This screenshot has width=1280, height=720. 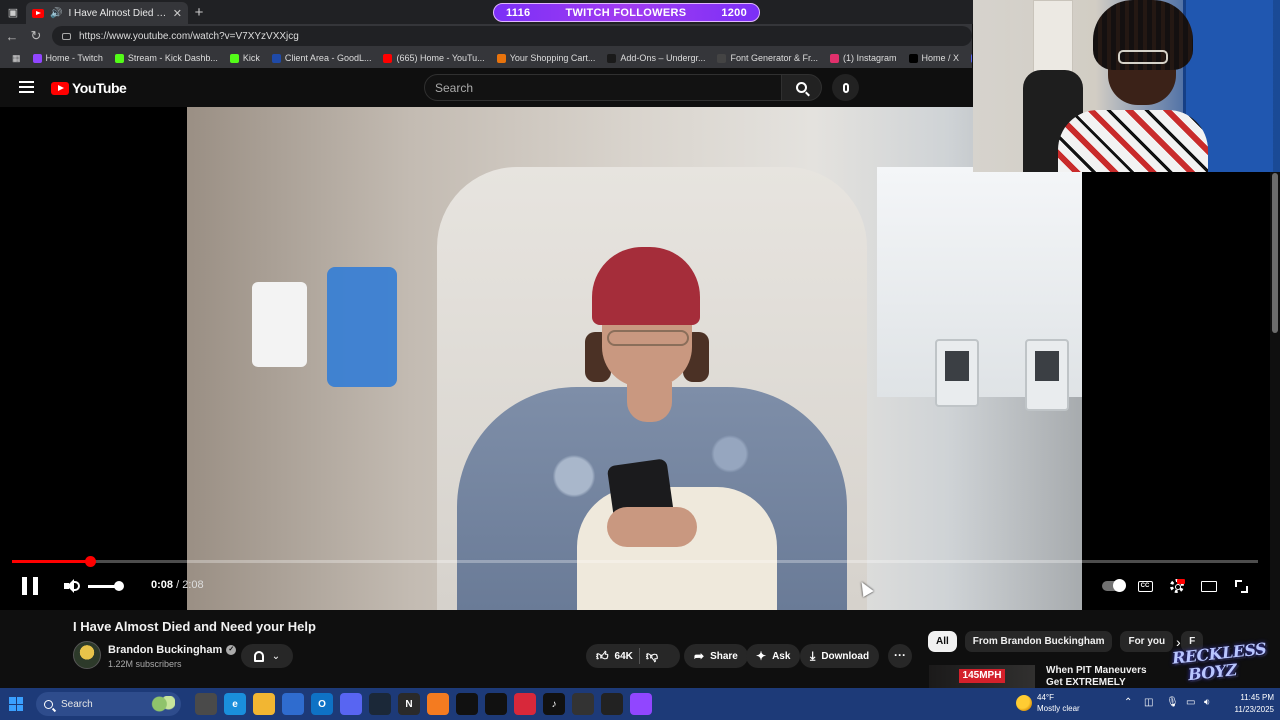 I want to click on browser-tab-youtube: 🔊 I Have Almost Died and Nee ✕, so click(x=107, y=13).